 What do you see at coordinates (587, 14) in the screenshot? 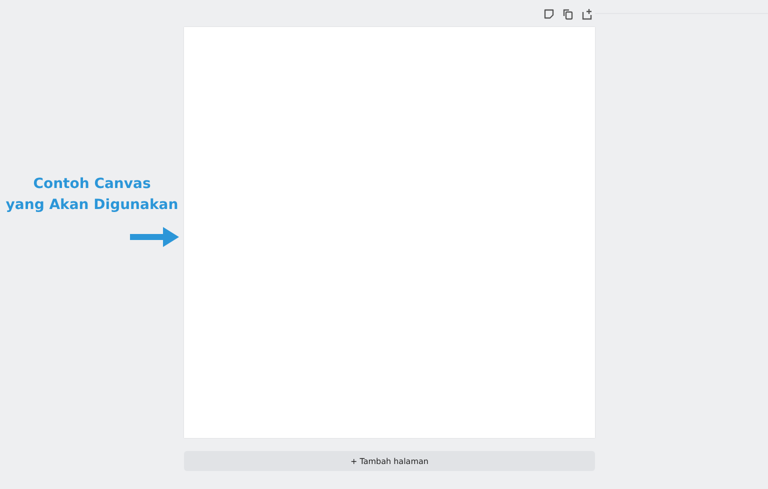
I see `add-page-icon` at bounding box center [587, 14].